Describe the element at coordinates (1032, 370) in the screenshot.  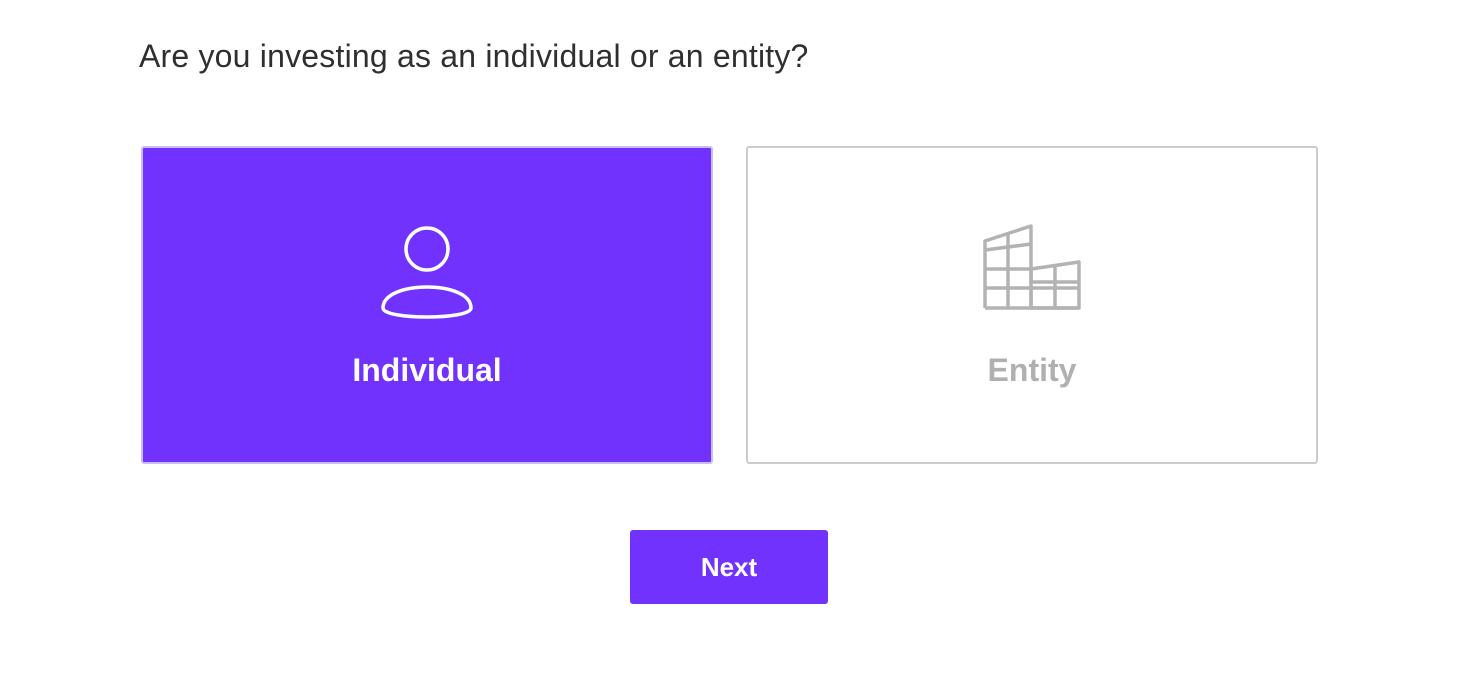
I see `option-entity-label: Entity` at that location.